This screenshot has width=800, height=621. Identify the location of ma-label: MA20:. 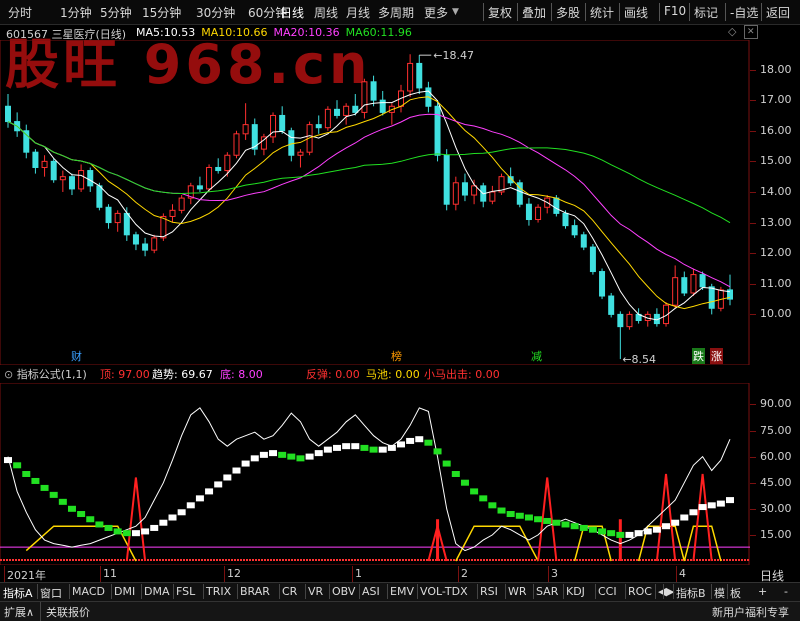
(291, 32).